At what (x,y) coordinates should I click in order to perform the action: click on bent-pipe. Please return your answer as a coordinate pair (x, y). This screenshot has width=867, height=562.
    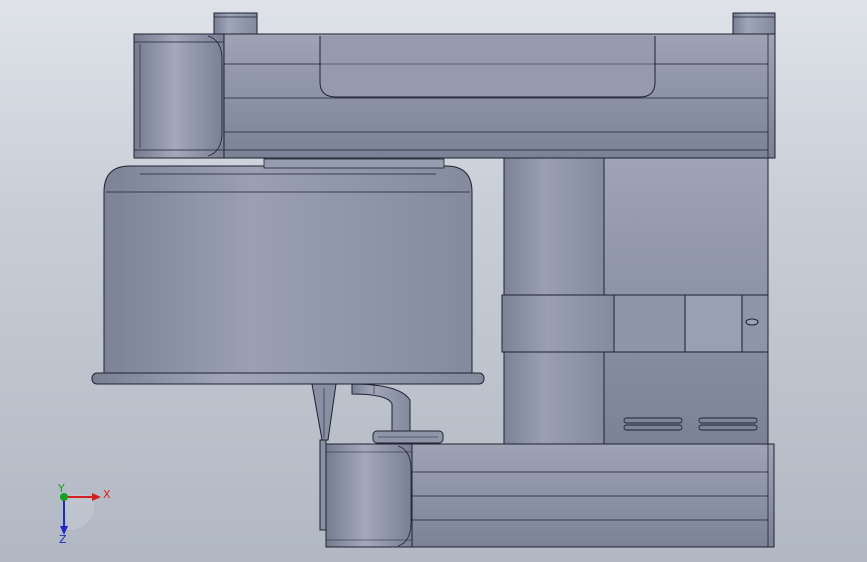
    Looking at the image, I should click on (381, 409).